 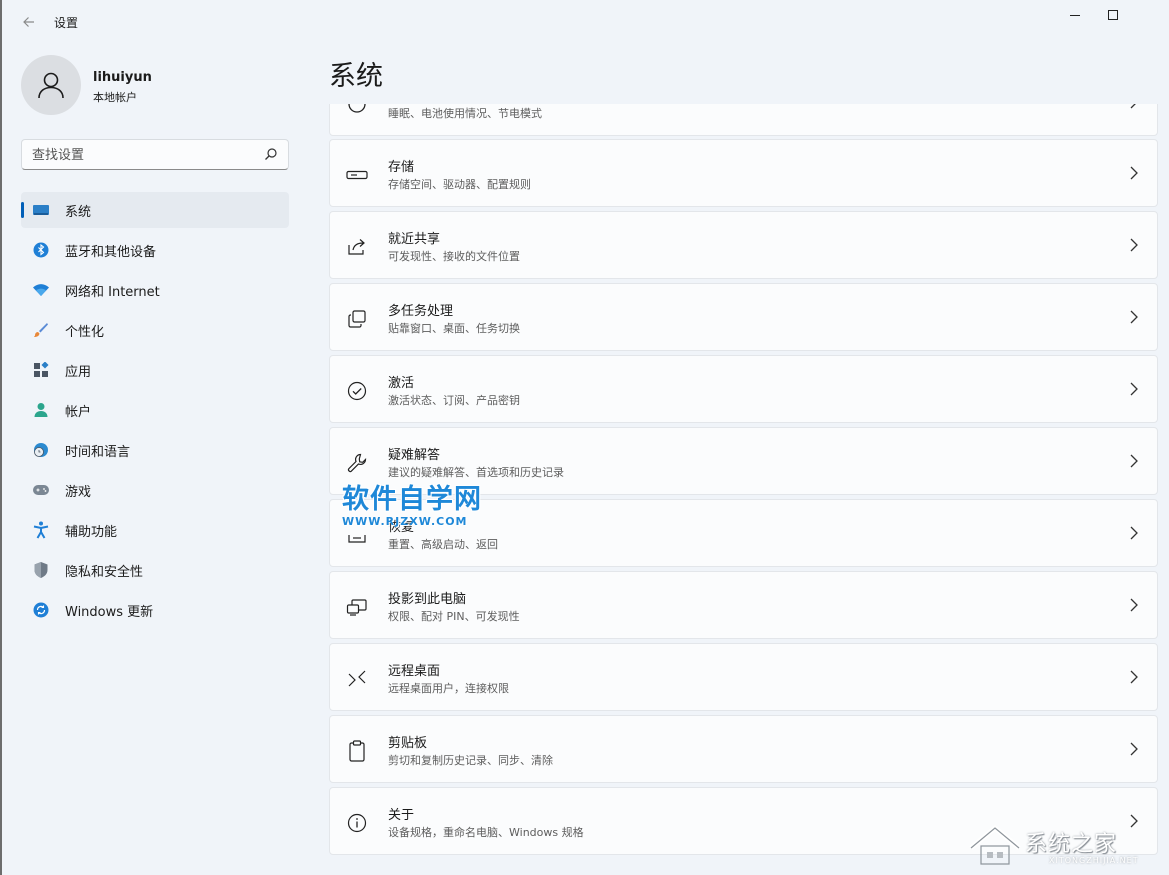 What do you see at coordinates (85, 332) in the screenshot?
I see `sidebar-item-label: 个性化` at bounding box center [85, 332].